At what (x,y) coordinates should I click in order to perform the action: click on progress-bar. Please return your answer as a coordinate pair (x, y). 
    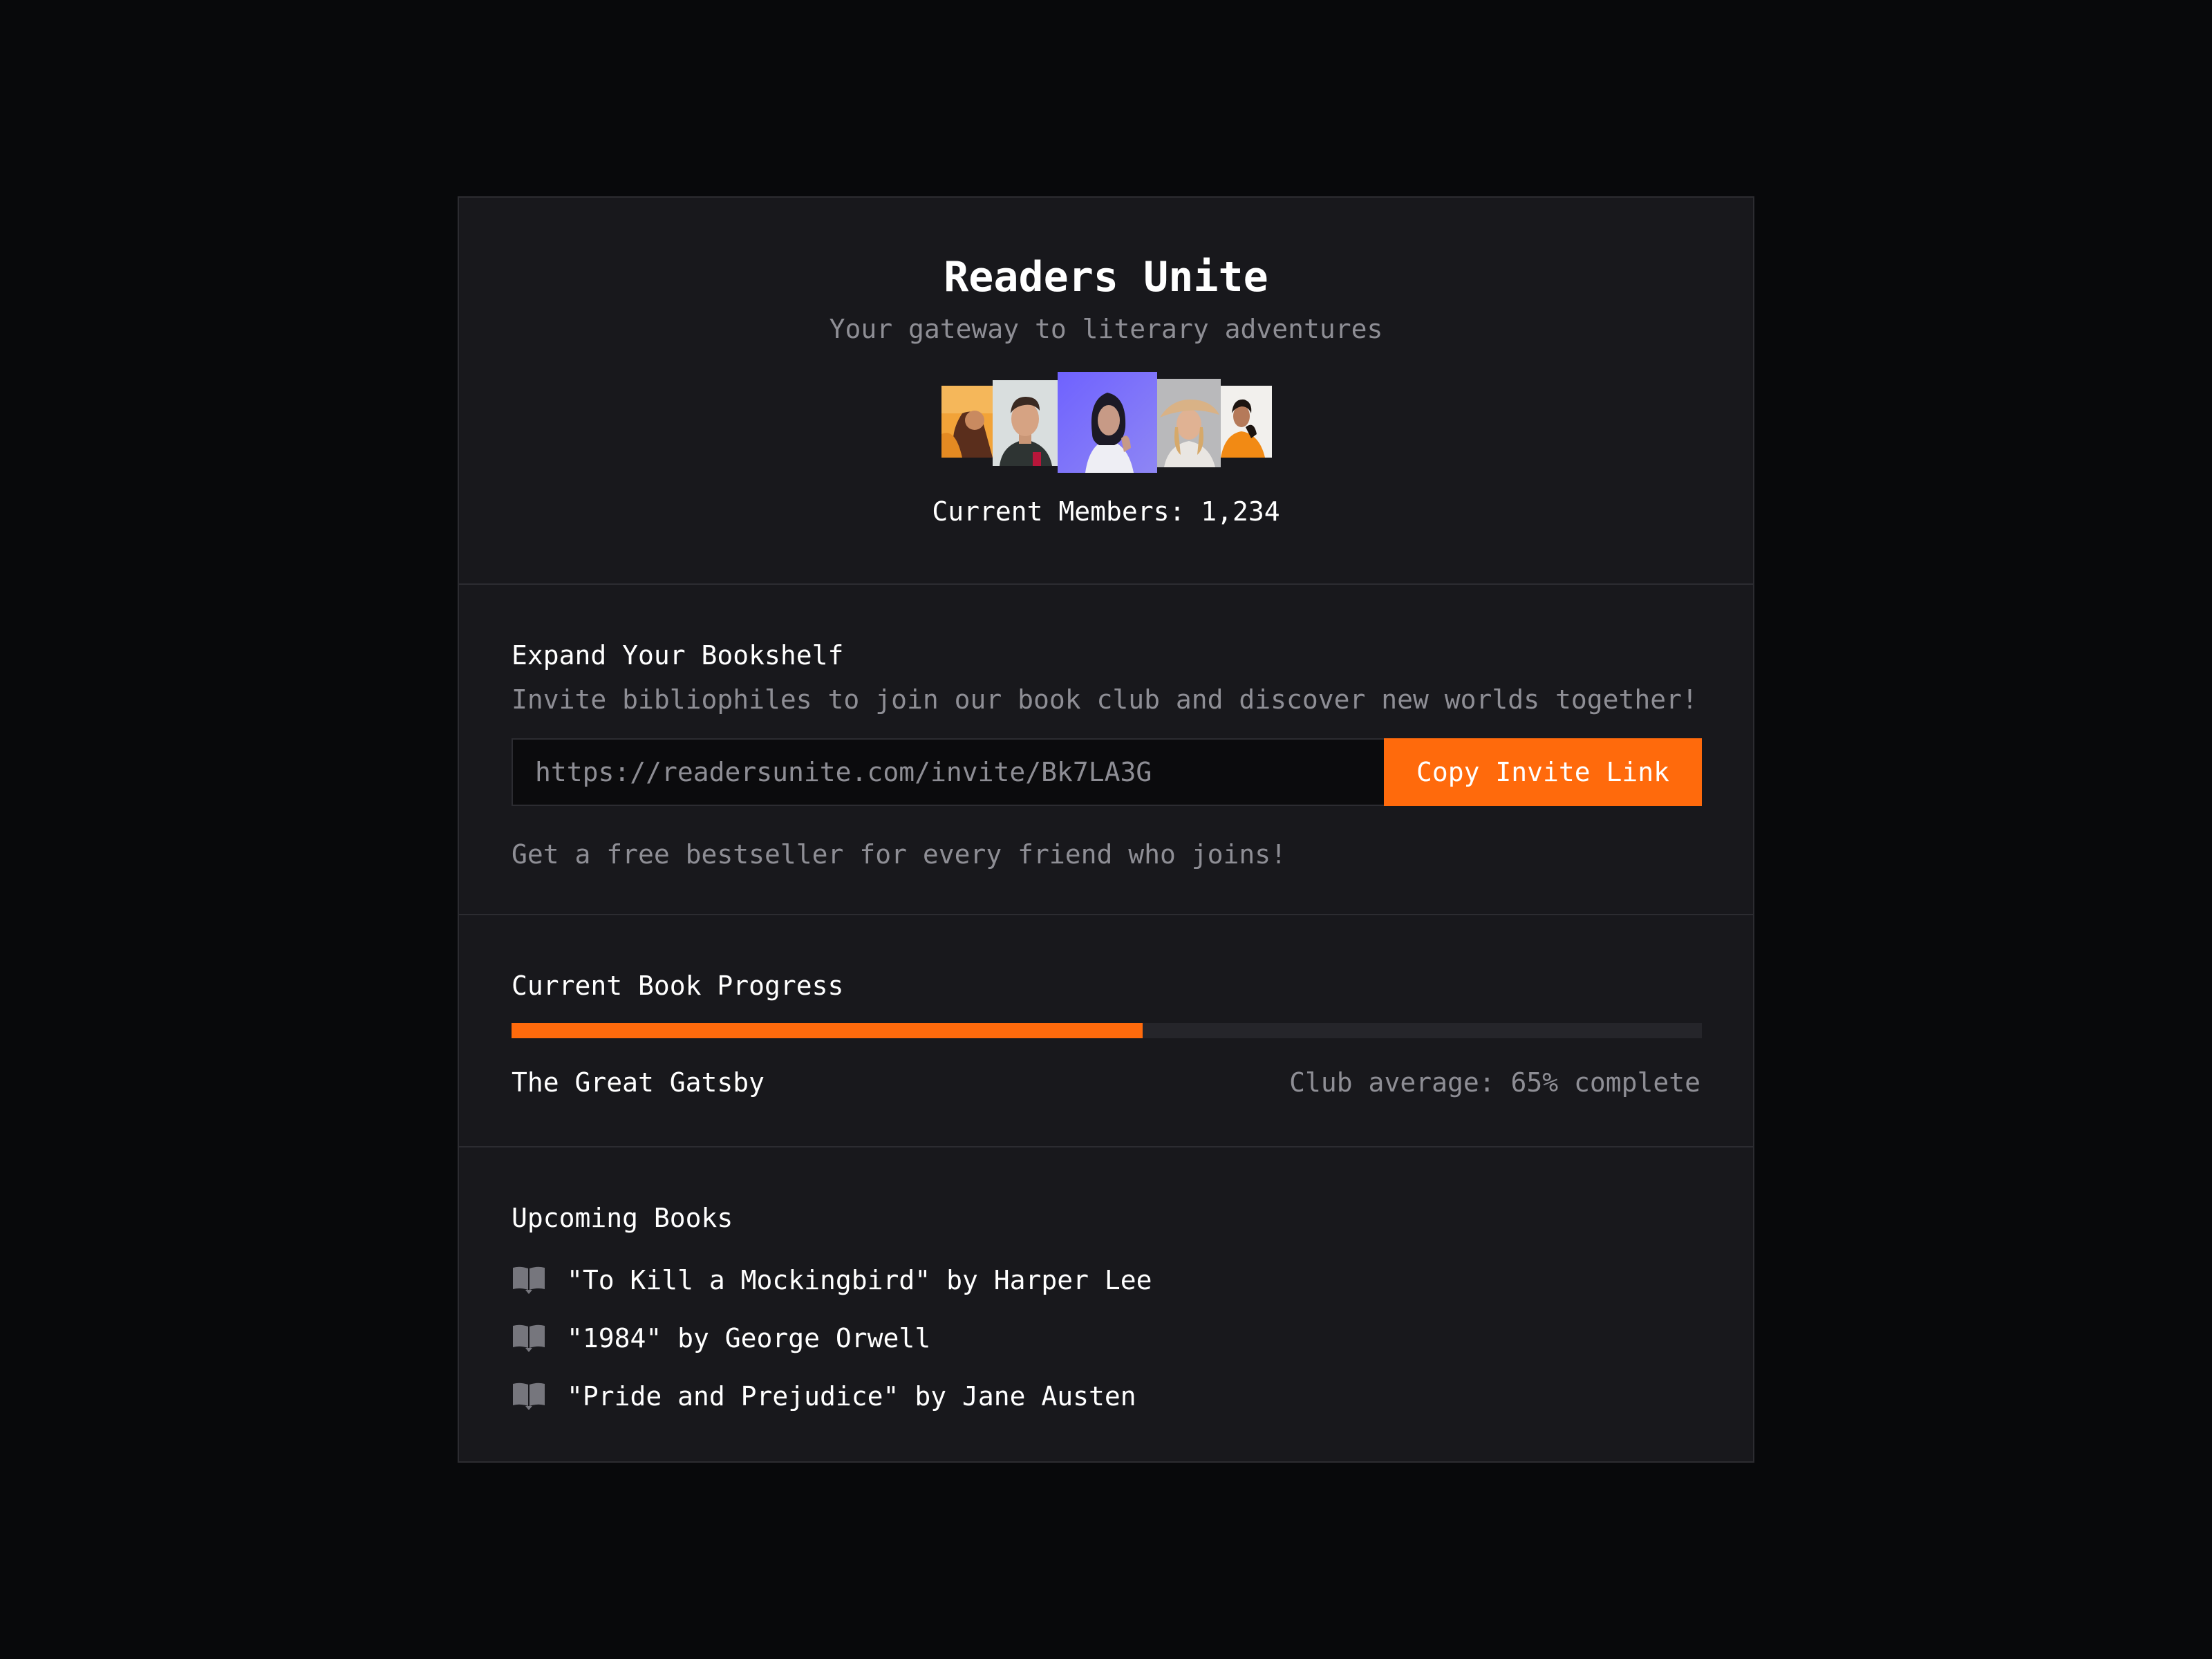
    Looking at the image, I should click on (1107, 1030).